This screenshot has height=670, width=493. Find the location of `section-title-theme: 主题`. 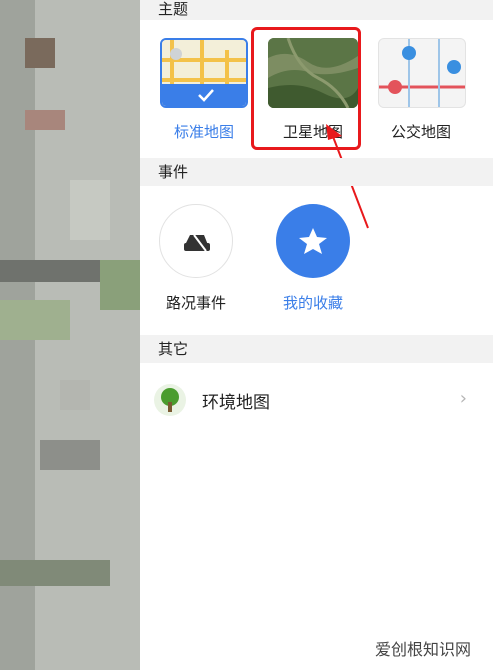

section-title-theme: 主题 is located at coordinates (316, 10).